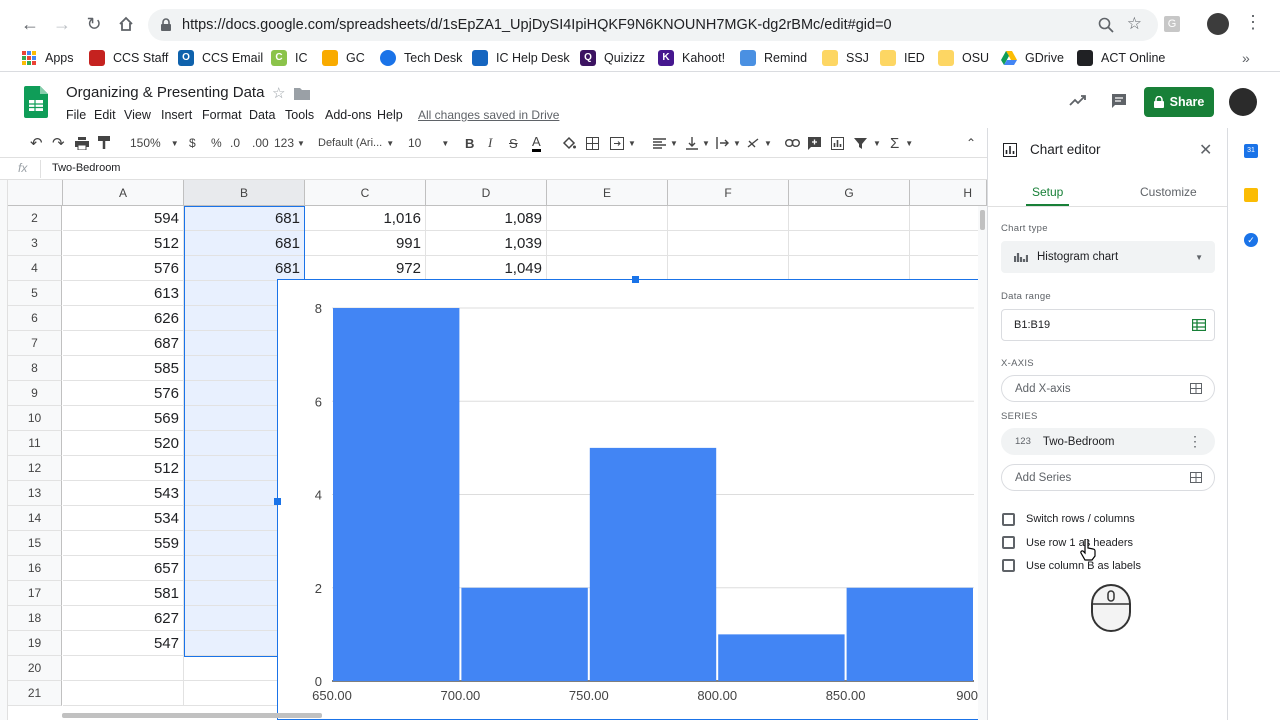 This screenshot has height=720, width=1280. I want to click on cell-a: 613, so click(123, 293).